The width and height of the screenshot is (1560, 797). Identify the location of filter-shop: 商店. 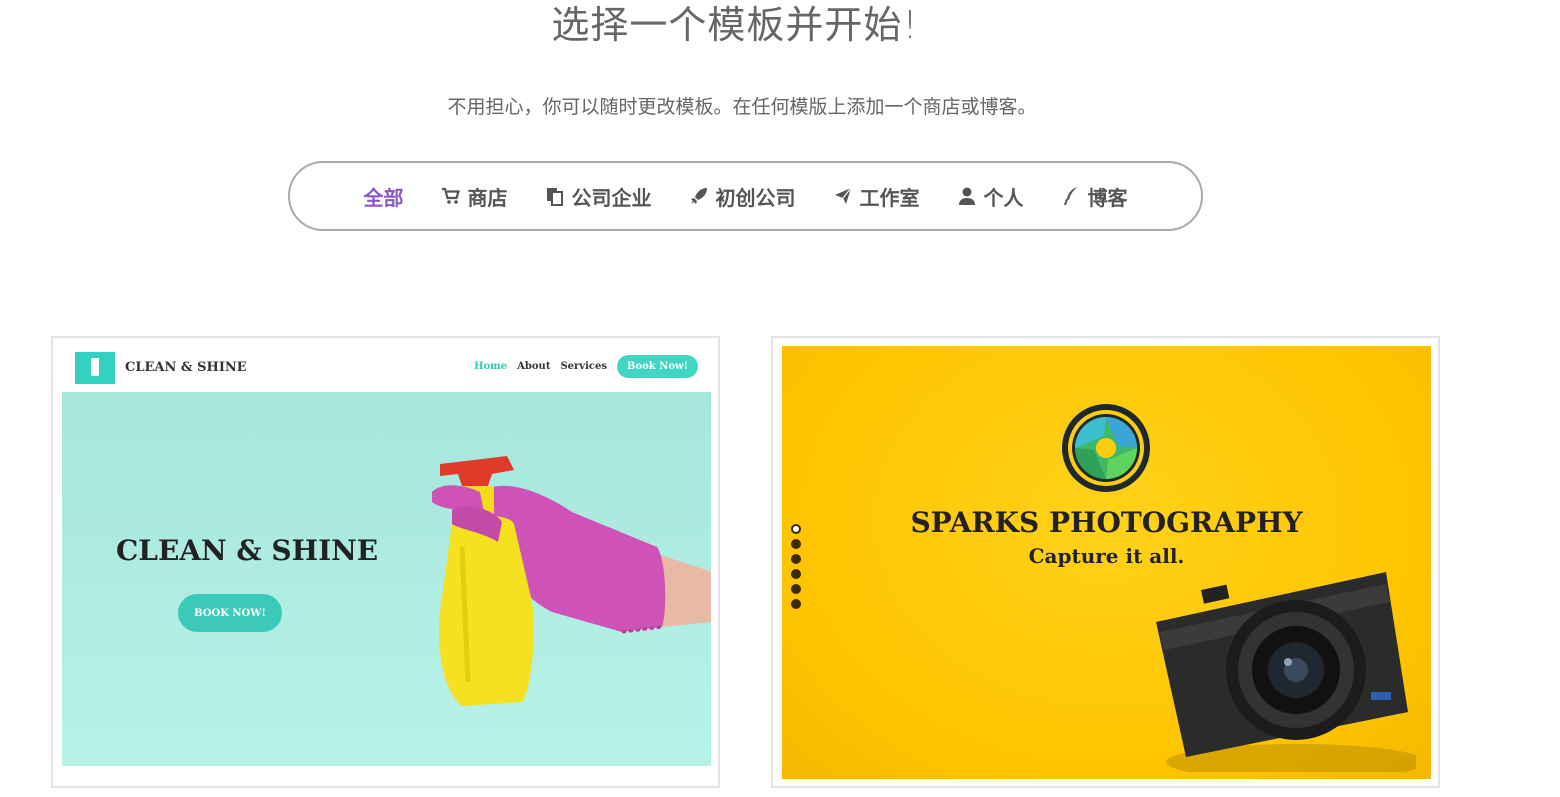
(474, 196).